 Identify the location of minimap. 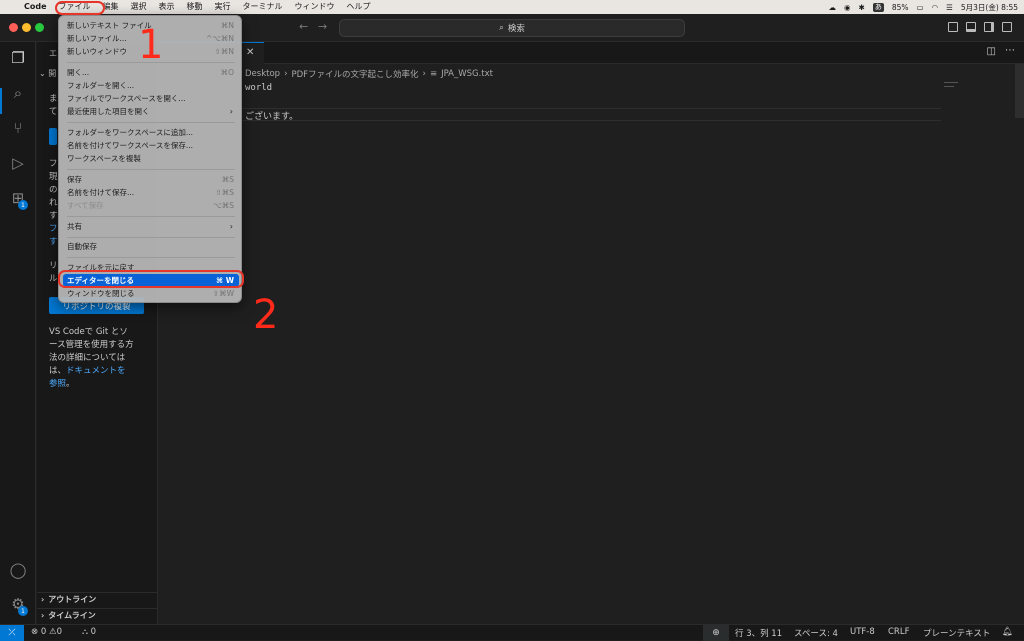
(964, 87).